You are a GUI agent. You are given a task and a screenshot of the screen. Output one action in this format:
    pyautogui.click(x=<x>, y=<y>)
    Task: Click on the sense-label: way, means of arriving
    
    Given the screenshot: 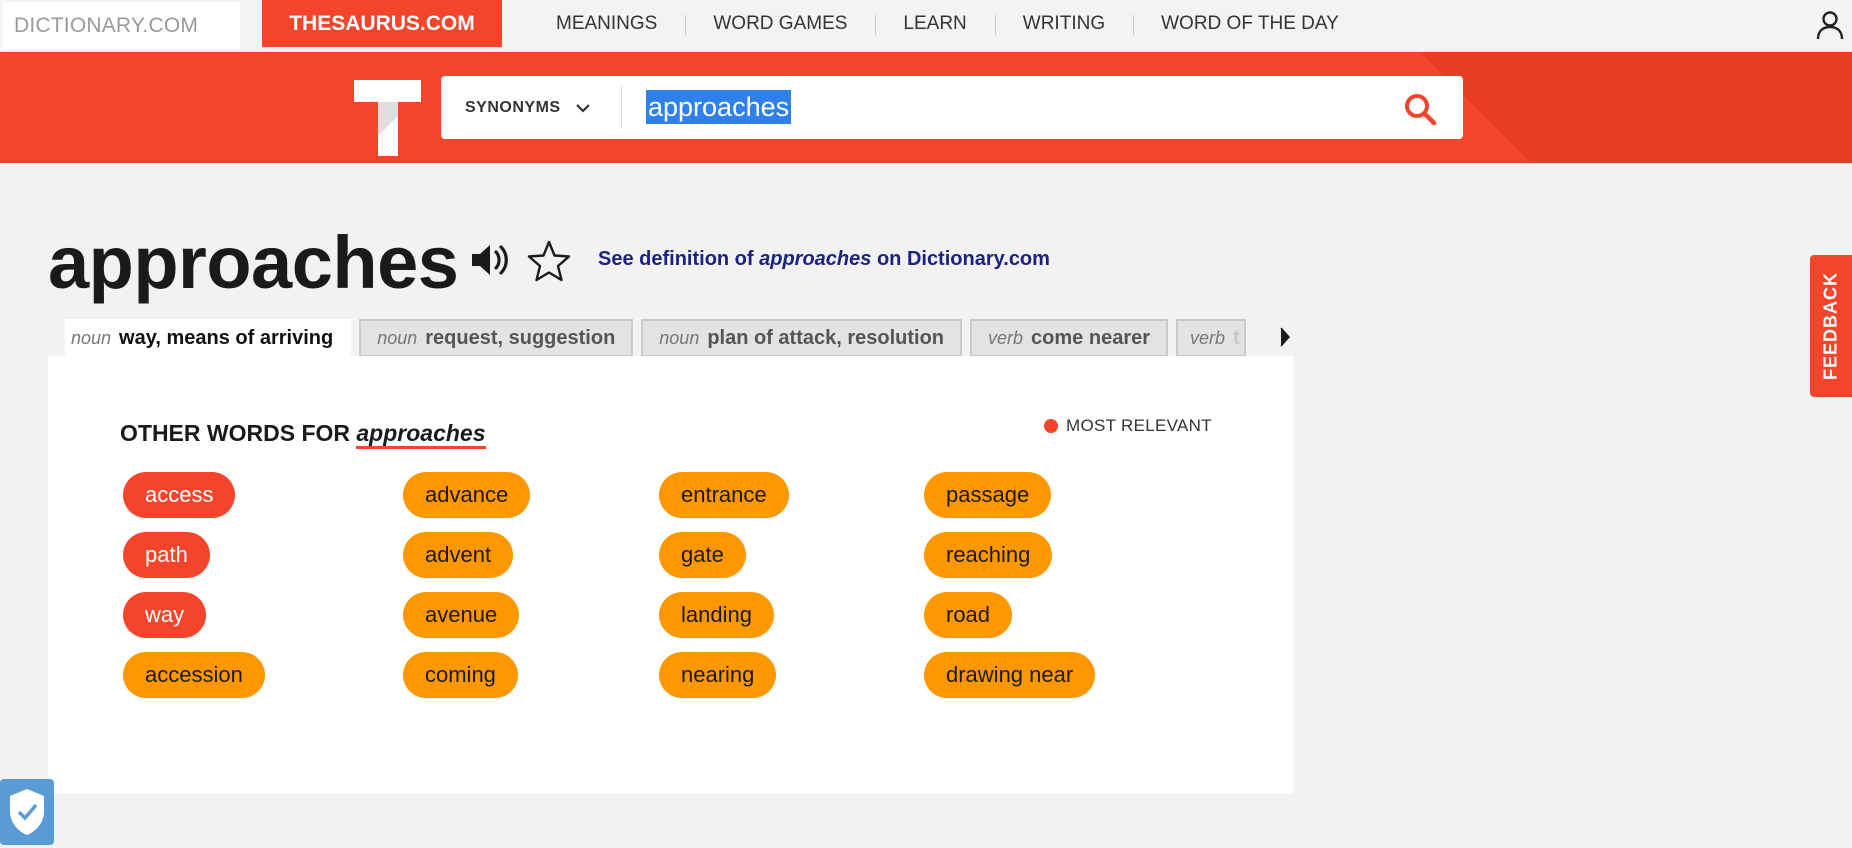 What is the action you would take?
    pyautogui.click(x=226, y=337)
    